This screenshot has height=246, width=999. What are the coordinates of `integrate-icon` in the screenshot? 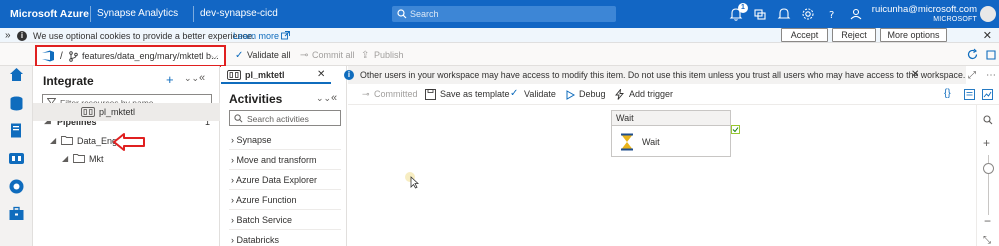 It's located at (16, 158).